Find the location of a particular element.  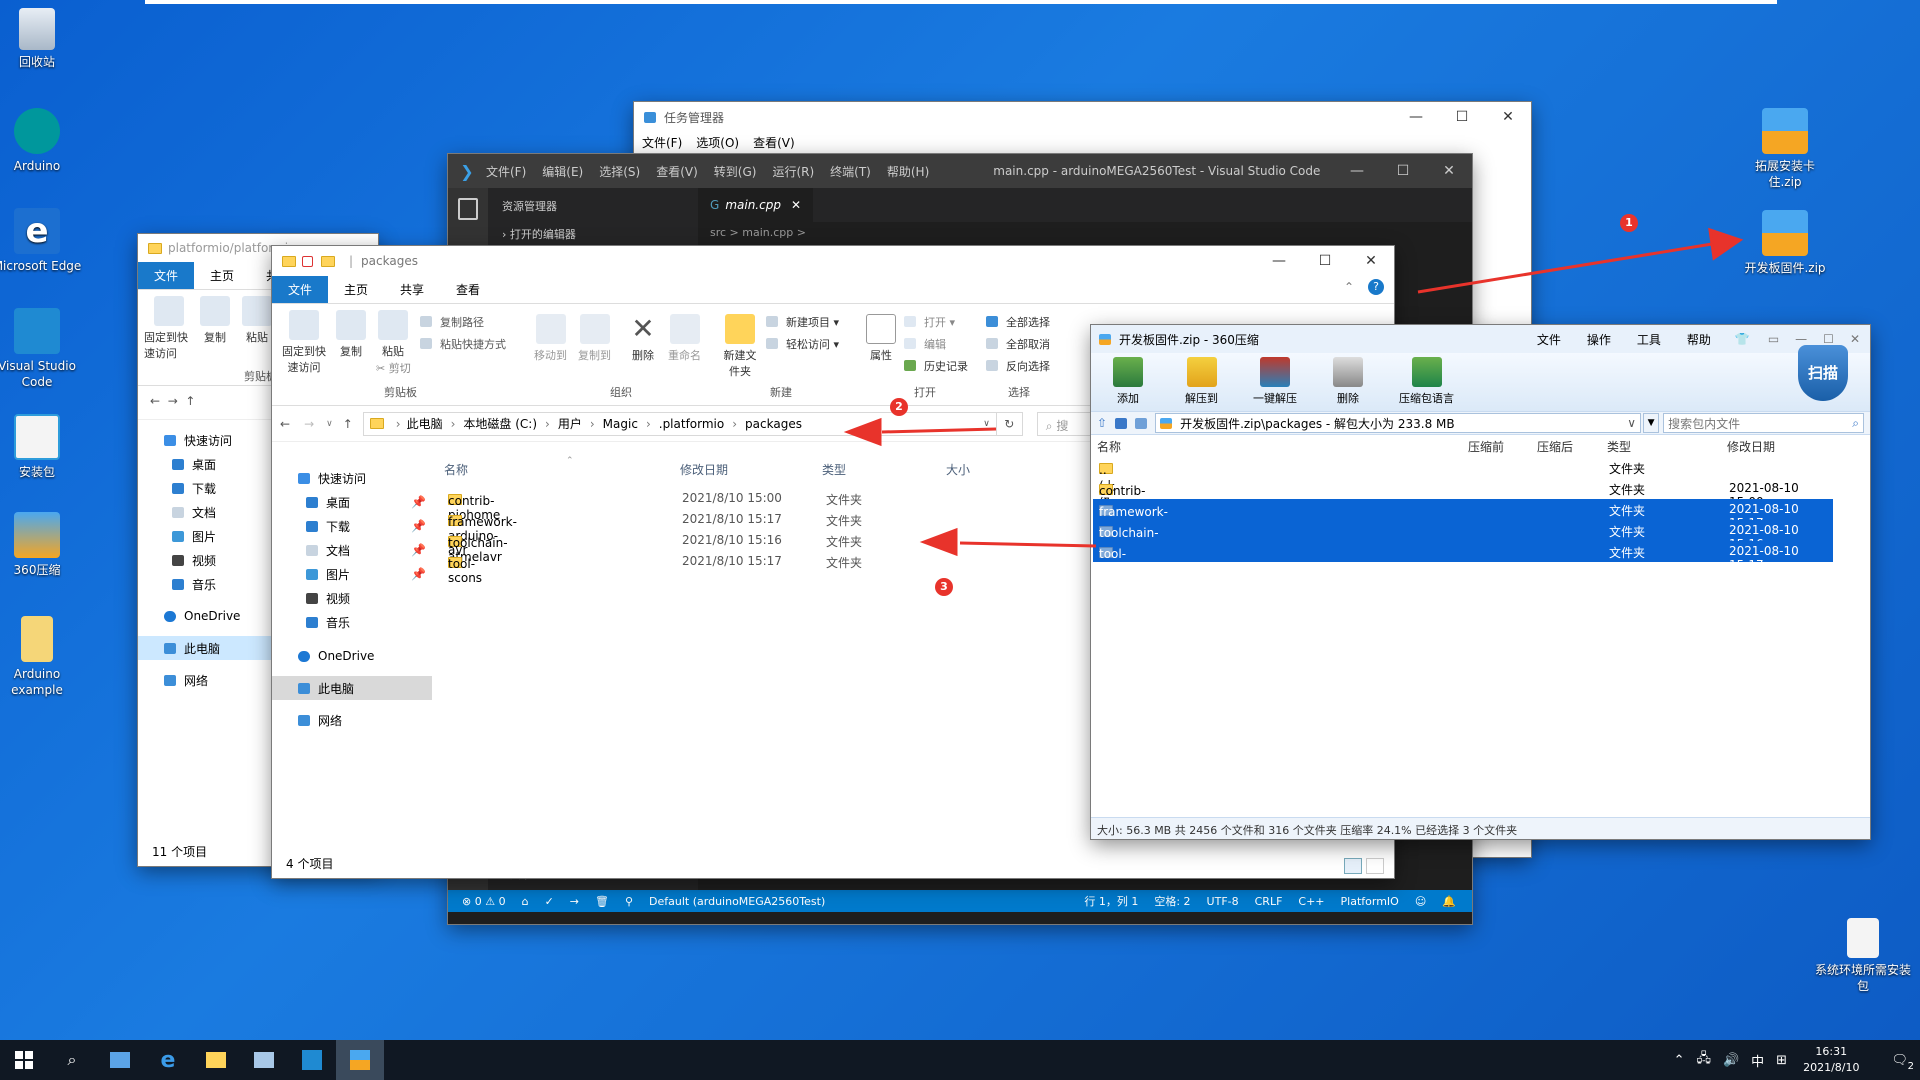

open-button: 打开 ▾ is located at coordinates (936, 323).